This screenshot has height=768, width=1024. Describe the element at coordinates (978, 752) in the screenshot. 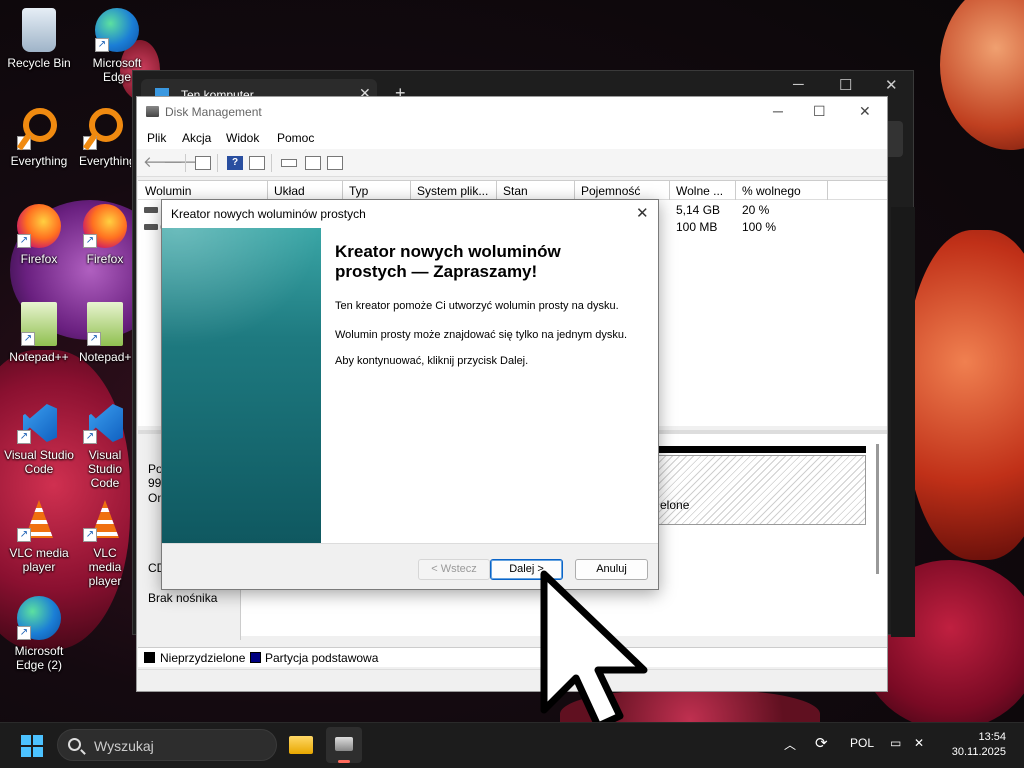

I see `clock-date: 30.11.2025` at that location.